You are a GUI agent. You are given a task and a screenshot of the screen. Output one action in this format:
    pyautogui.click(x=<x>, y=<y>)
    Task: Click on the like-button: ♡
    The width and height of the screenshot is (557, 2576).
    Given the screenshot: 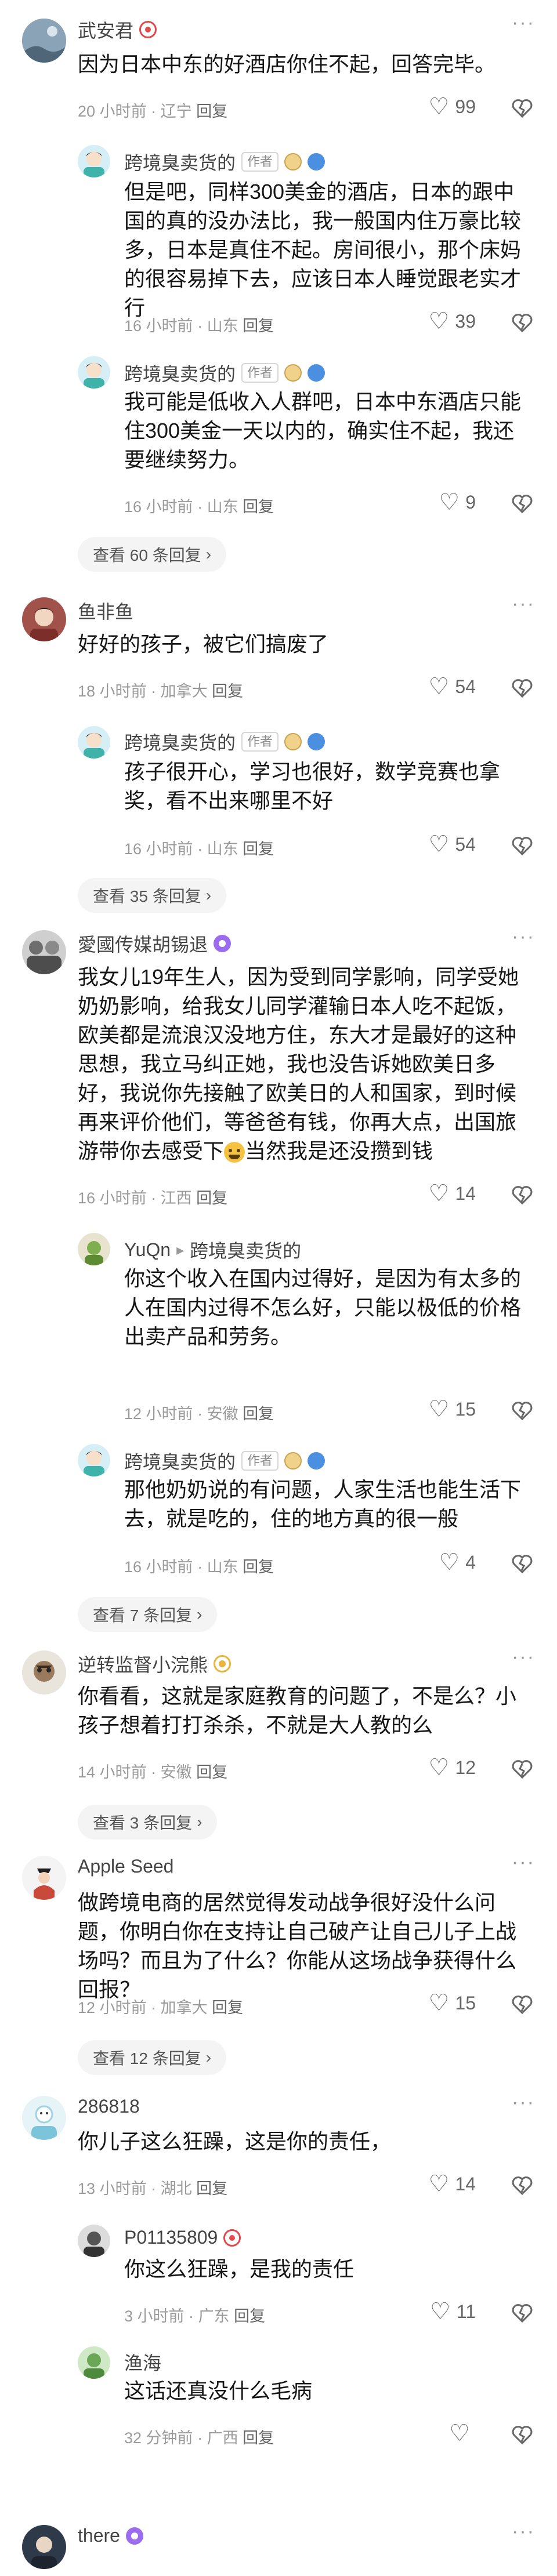 What is the action you would take?
    pyautogui.click(x=462, y=2433)
    